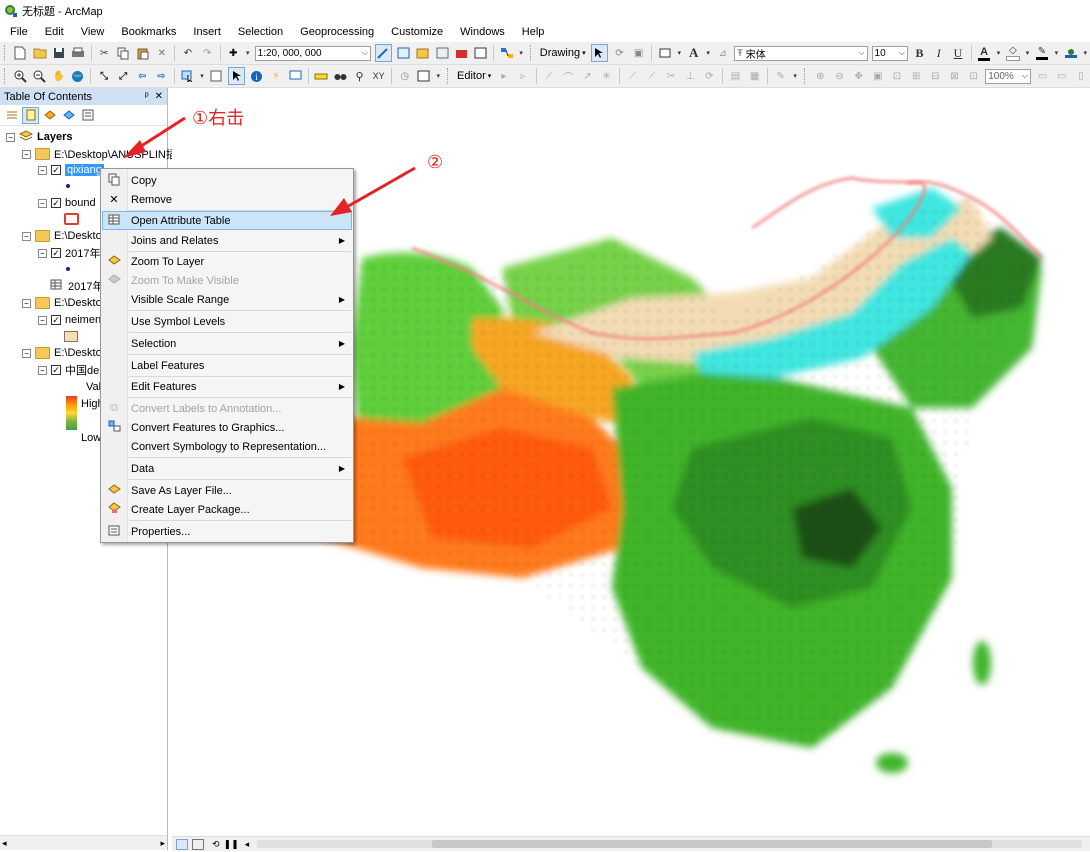  What do you see at coordinates (435, 162) in the screenshot?
I see `annotation-step2: ②` at bounding box center [435, 162].